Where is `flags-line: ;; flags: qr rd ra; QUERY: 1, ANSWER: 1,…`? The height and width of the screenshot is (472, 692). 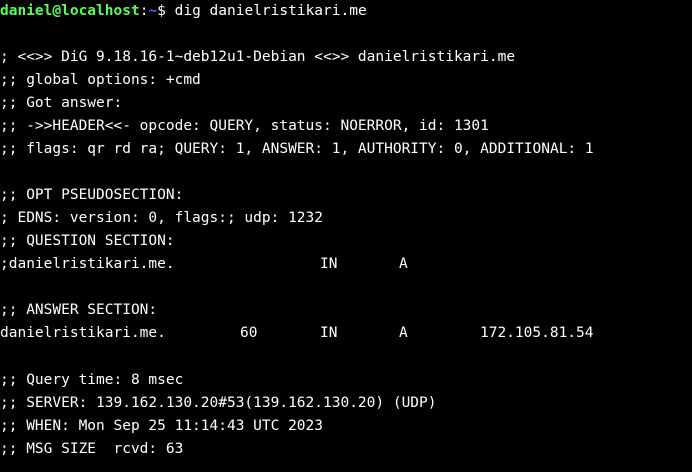 flags-line: ;; flags: qr rd ra; QUERY: 1, ANSWER: 1,… is located at coordinates (297, 149).